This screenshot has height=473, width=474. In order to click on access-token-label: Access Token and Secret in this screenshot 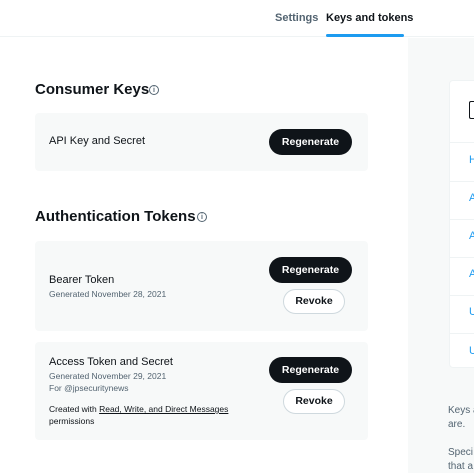, I will do `click(111, 362)`.